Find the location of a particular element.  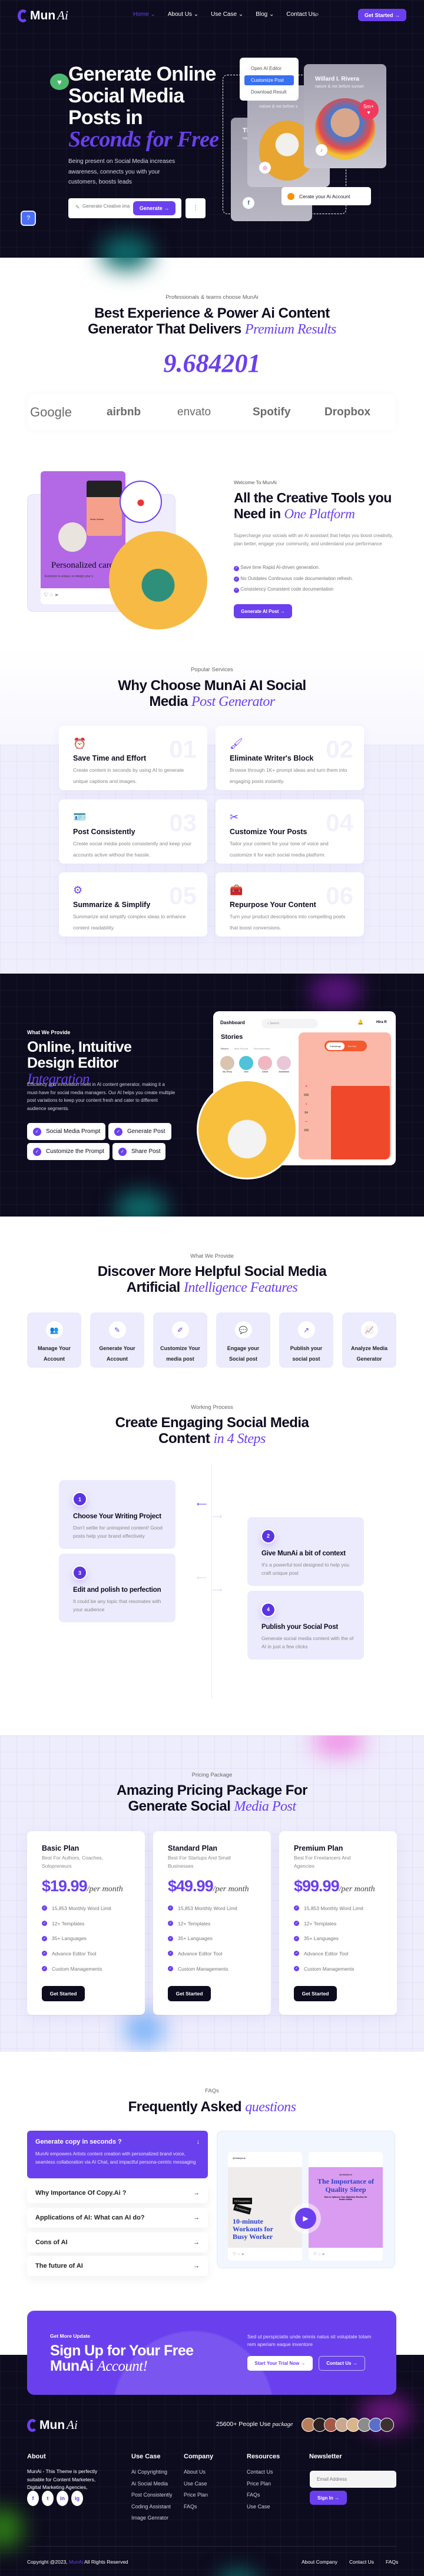

play-icon: ▶ is located at coordinates (306, 2218).